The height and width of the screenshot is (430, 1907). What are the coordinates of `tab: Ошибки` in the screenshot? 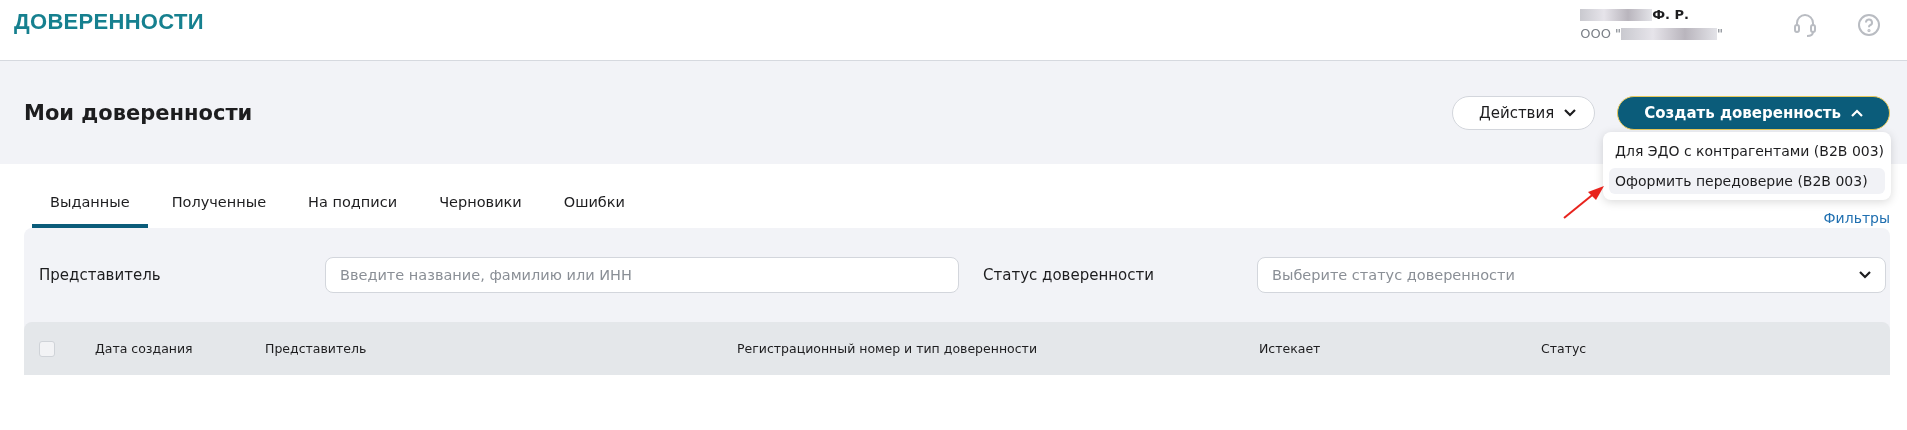 It's located at (594, 211).